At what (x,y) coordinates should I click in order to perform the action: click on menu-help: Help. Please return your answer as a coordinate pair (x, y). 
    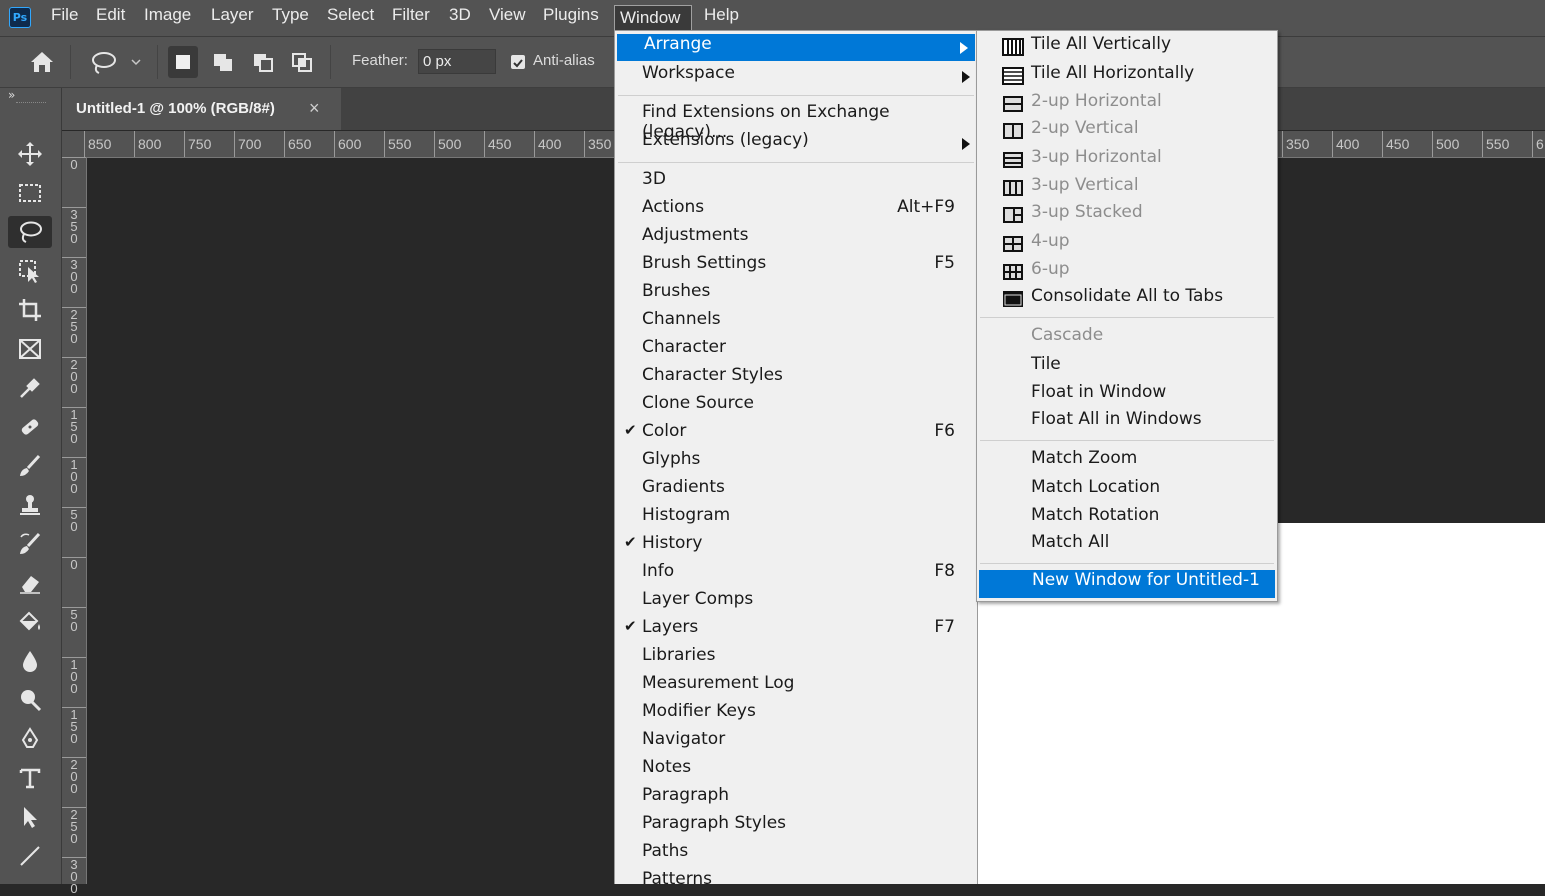
    Looking at the image, I should click on (722, 18).